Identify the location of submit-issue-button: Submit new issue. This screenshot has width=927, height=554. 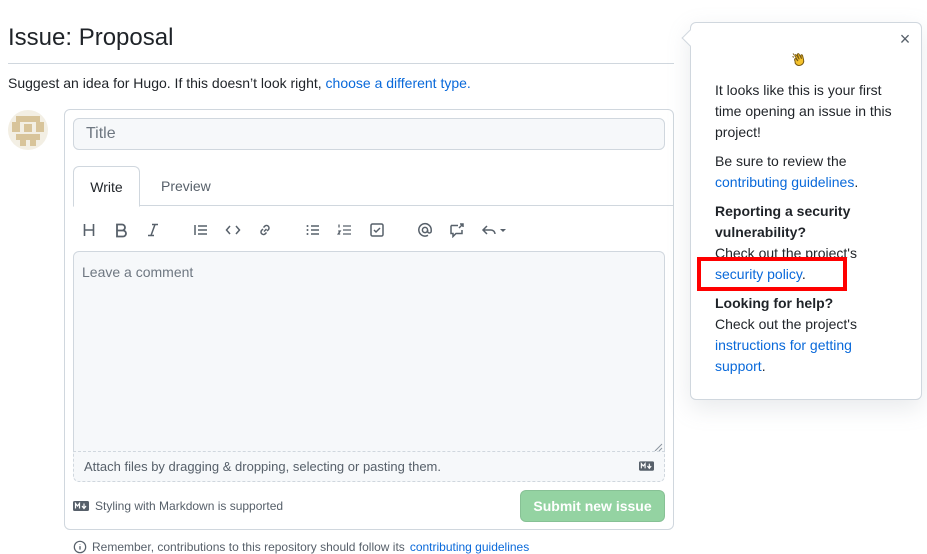
(592, 506).